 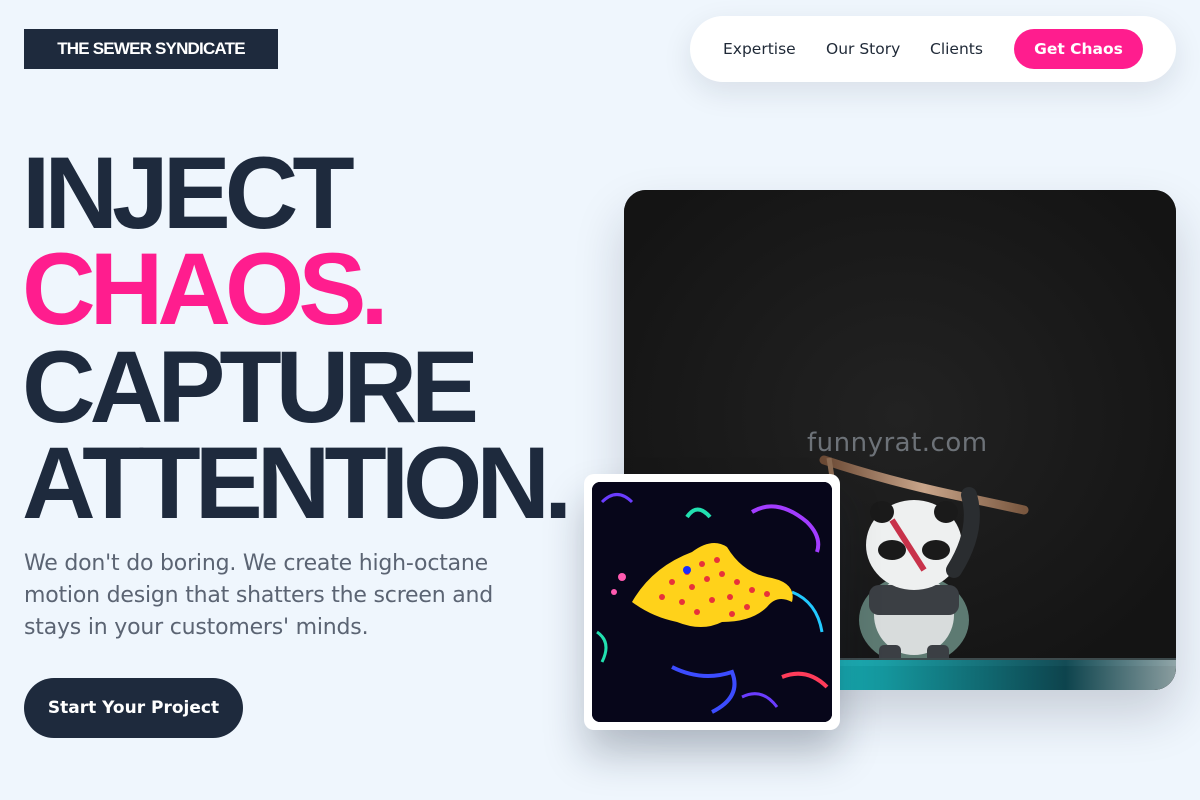 I want to click on start-project-button: Start Your Project, so click(x=133, y=708).